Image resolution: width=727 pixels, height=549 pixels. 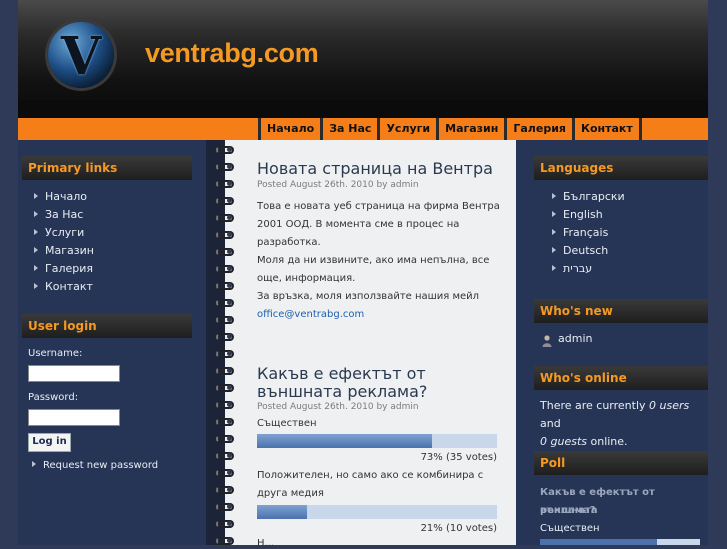 I want to click on site-name: ventrabg.com, so click(x=232, y=53).